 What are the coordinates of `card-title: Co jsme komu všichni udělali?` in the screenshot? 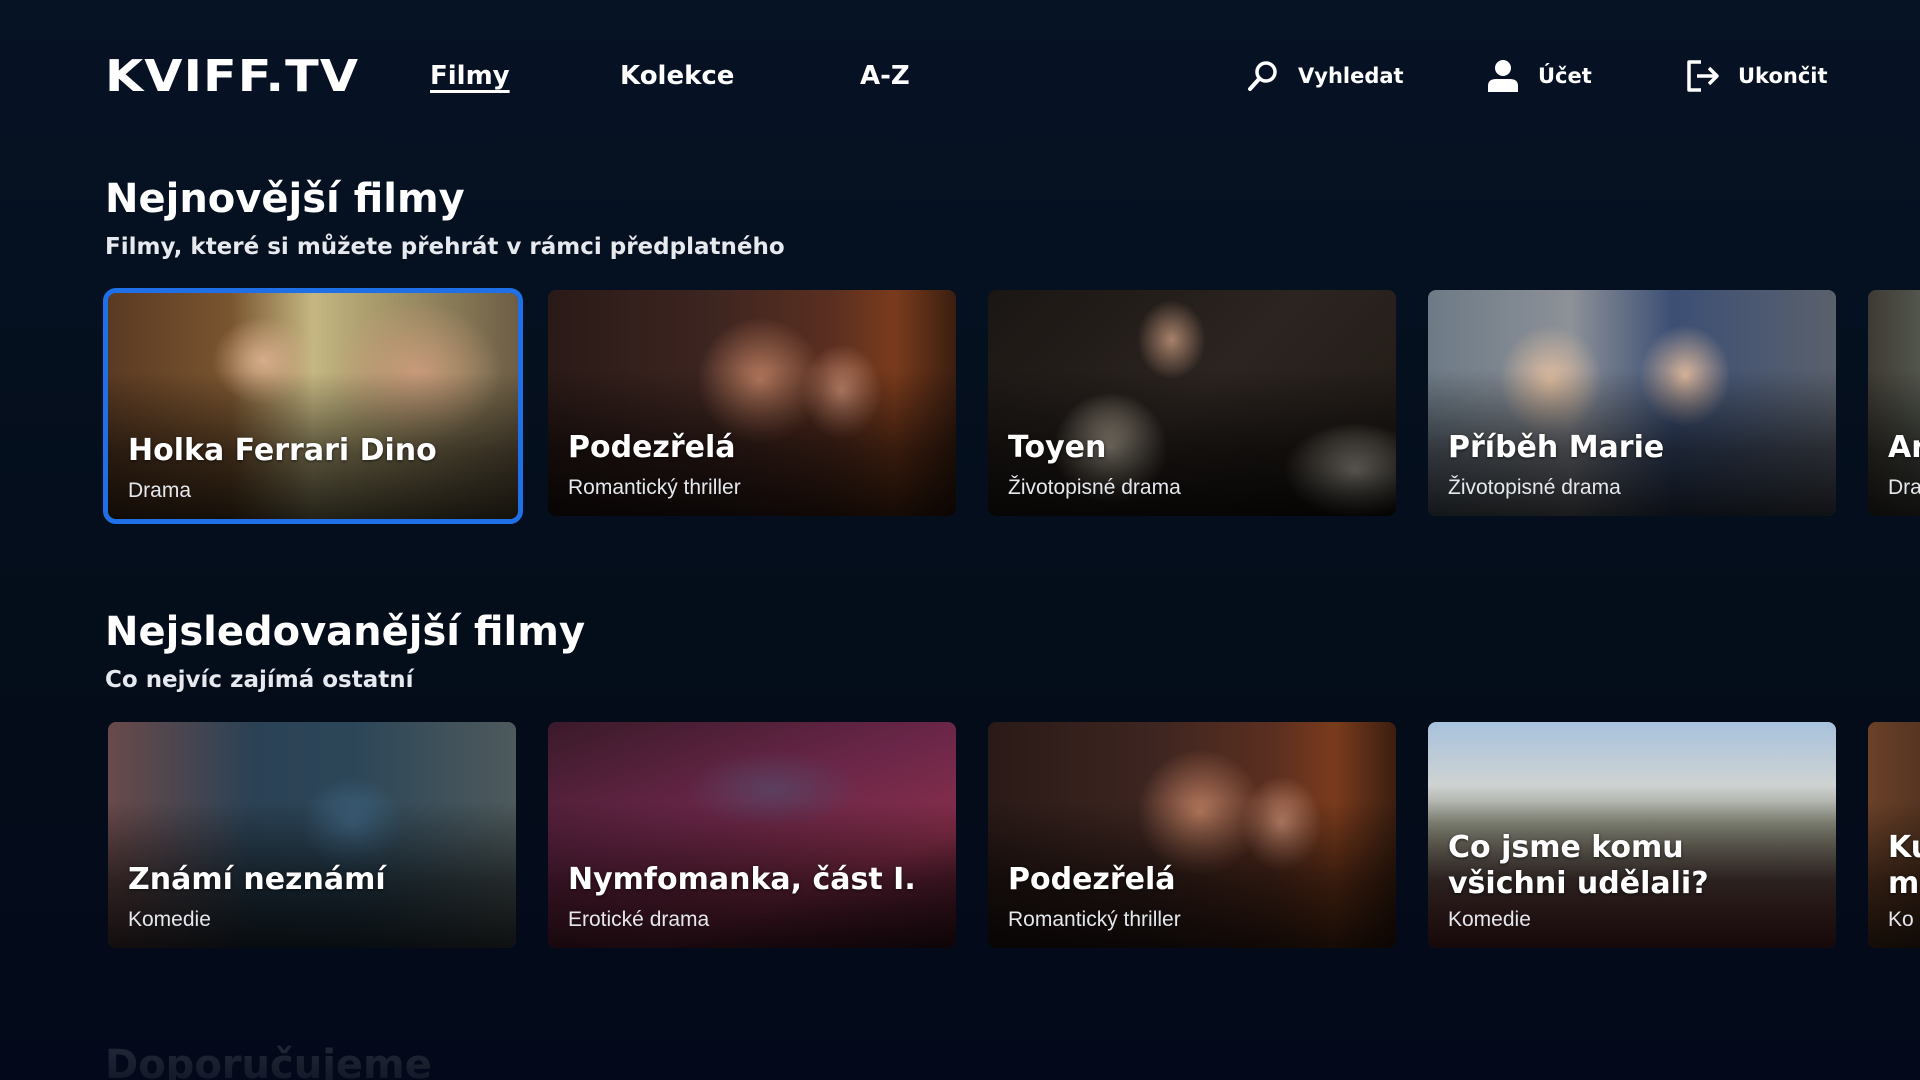 It's located at (1578, 865).